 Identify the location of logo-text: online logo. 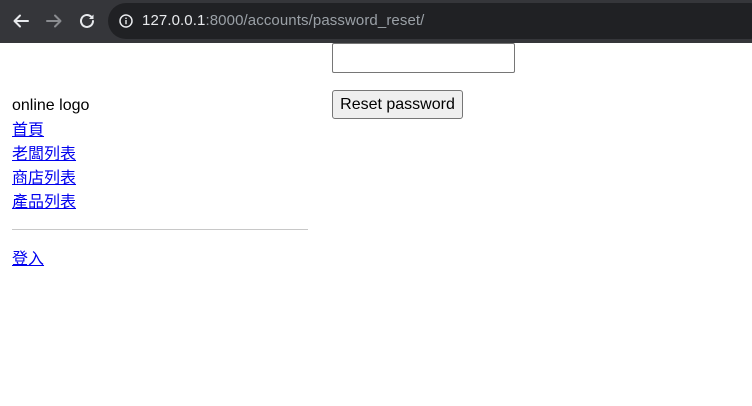
(51, 105).